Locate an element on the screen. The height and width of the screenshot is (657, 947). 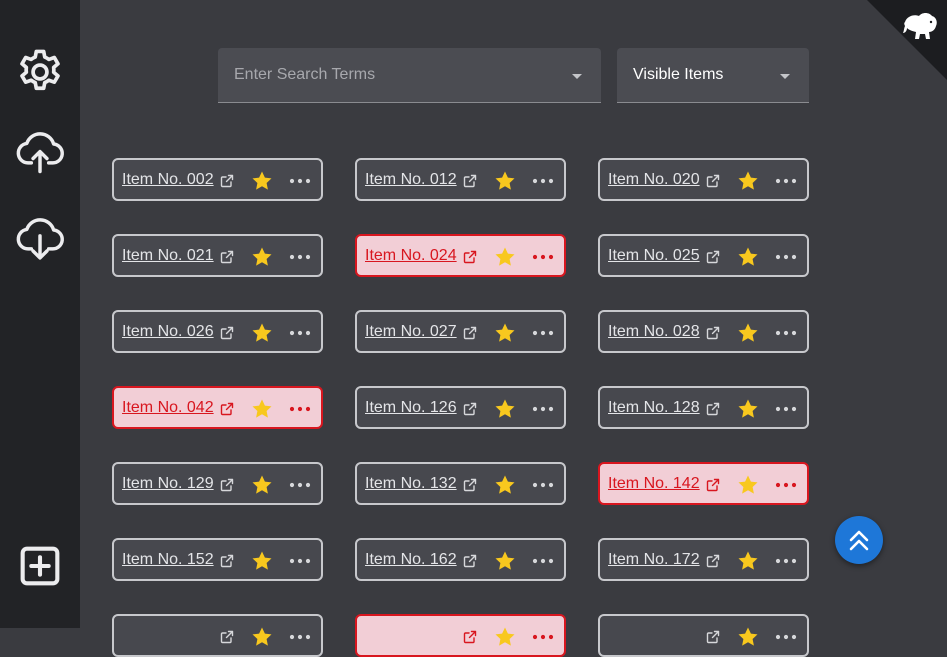
item-card: Item No. 027 is located at coordinates (460, 331).